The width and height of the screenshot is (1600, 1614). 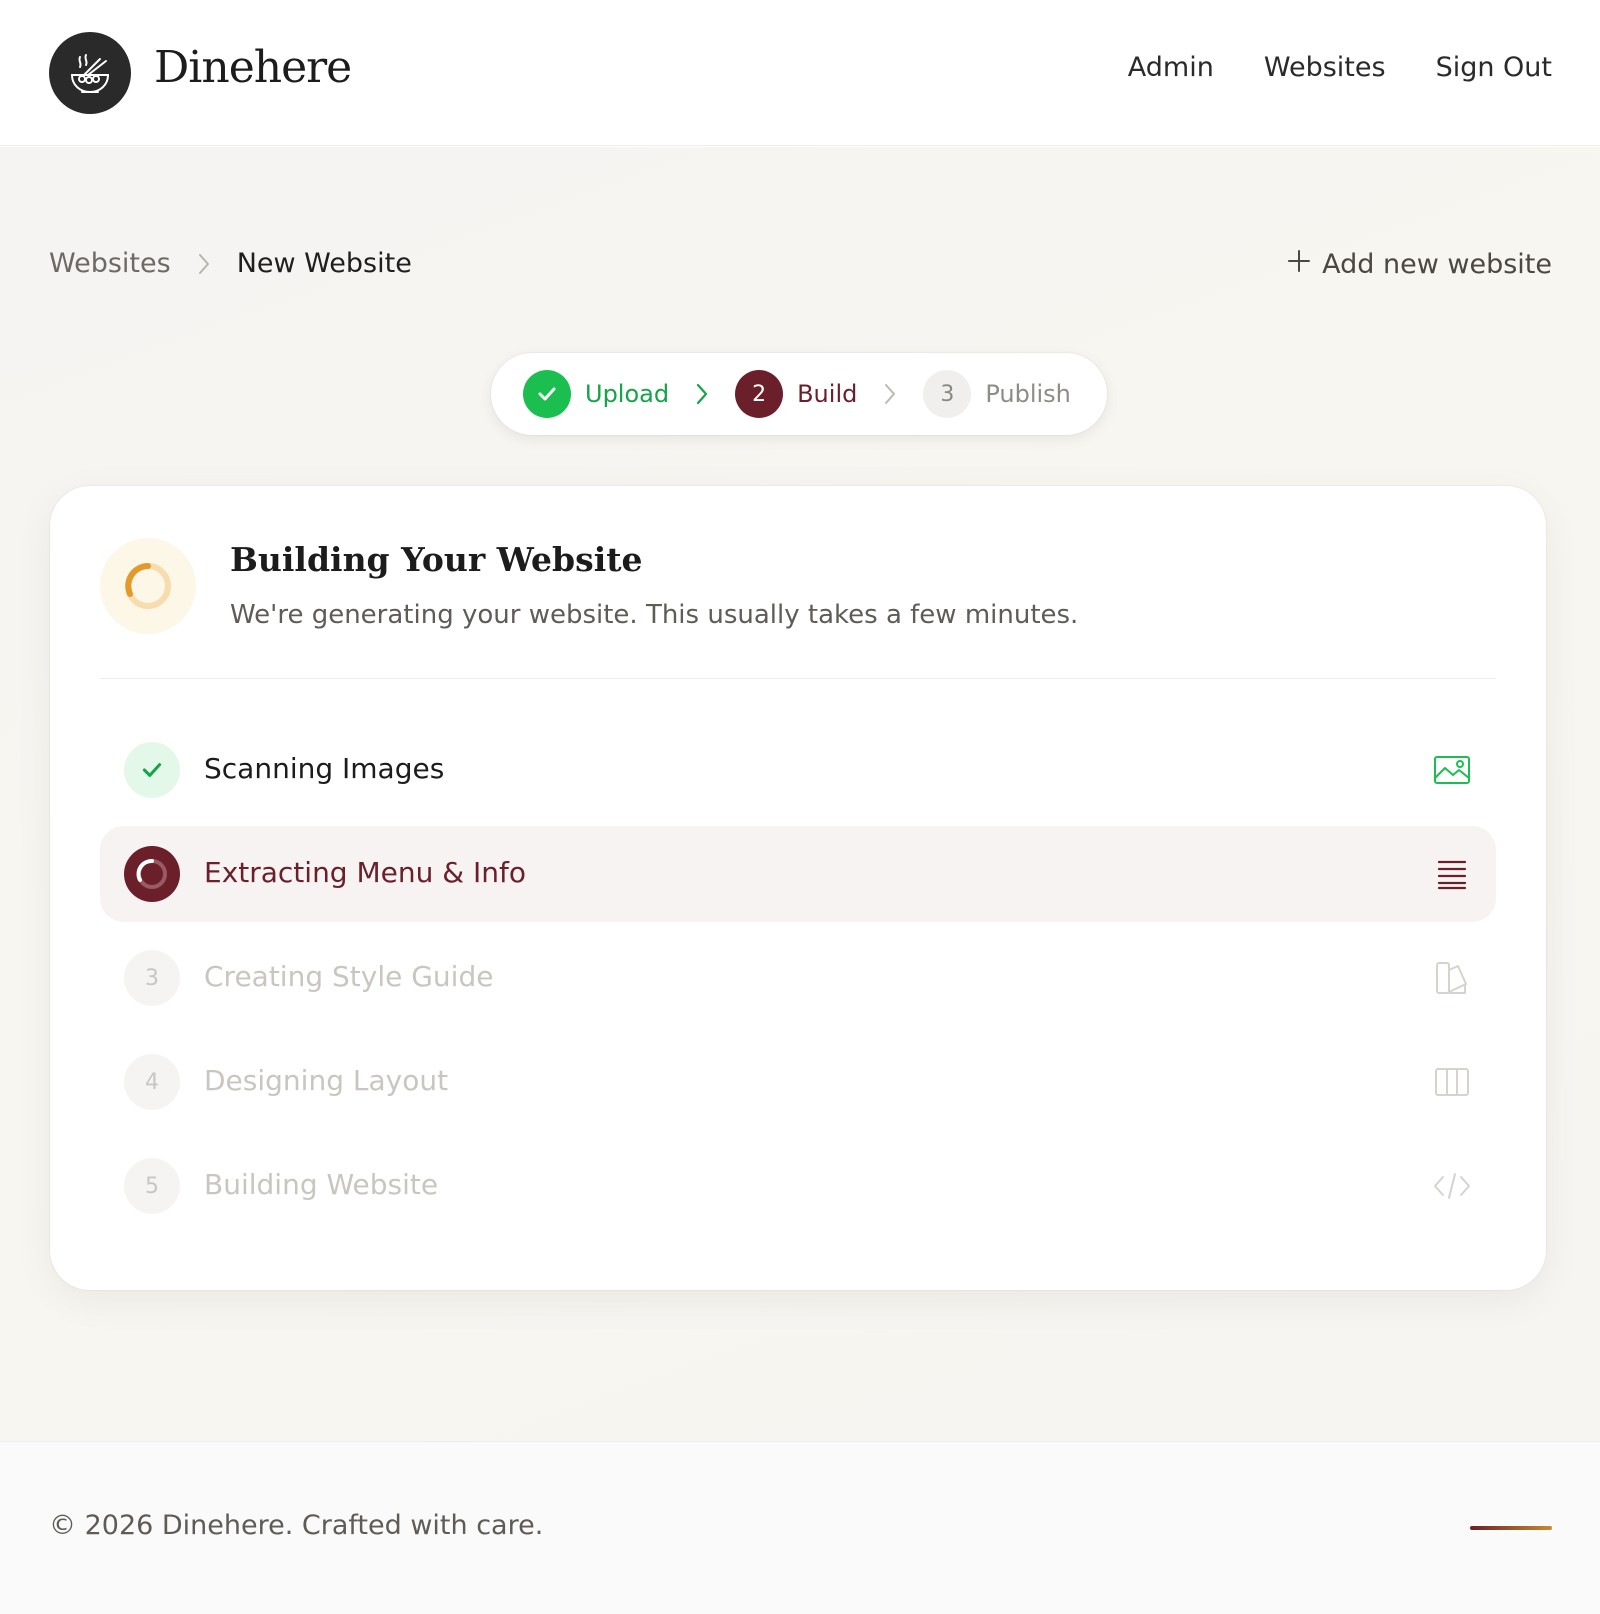 What do you see at coordinates (1452, 978) in the screenshot?
I see `palette-icon` at bounding box center [1452, 978].